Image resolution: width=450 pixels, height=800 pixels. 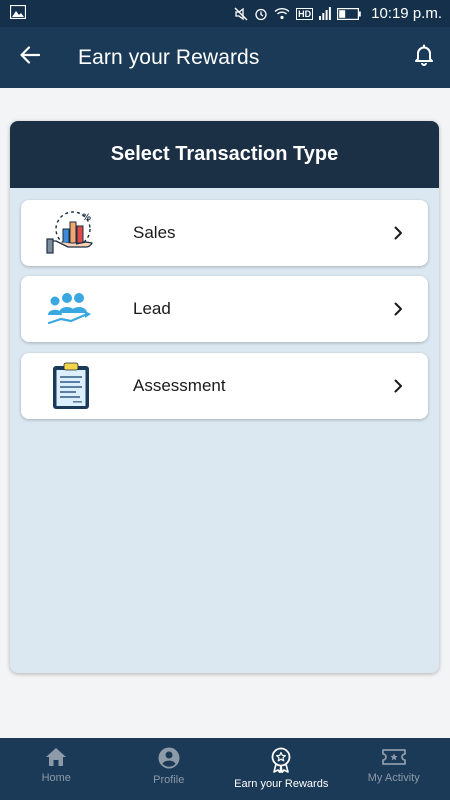 What do you see at coordinates (18, 13) in the screenshot?
I see `gallery-notification-icon` at bounding box center [18, 13].